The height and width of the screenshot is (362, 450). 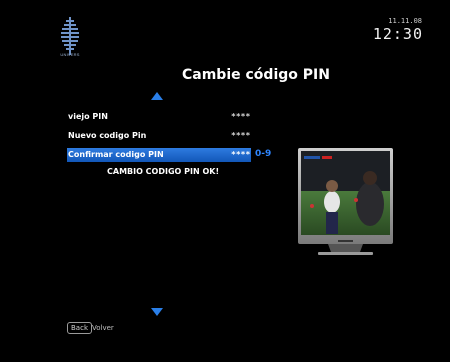 I want to click on clock-time: 12:30, so click(x=397, y=34).